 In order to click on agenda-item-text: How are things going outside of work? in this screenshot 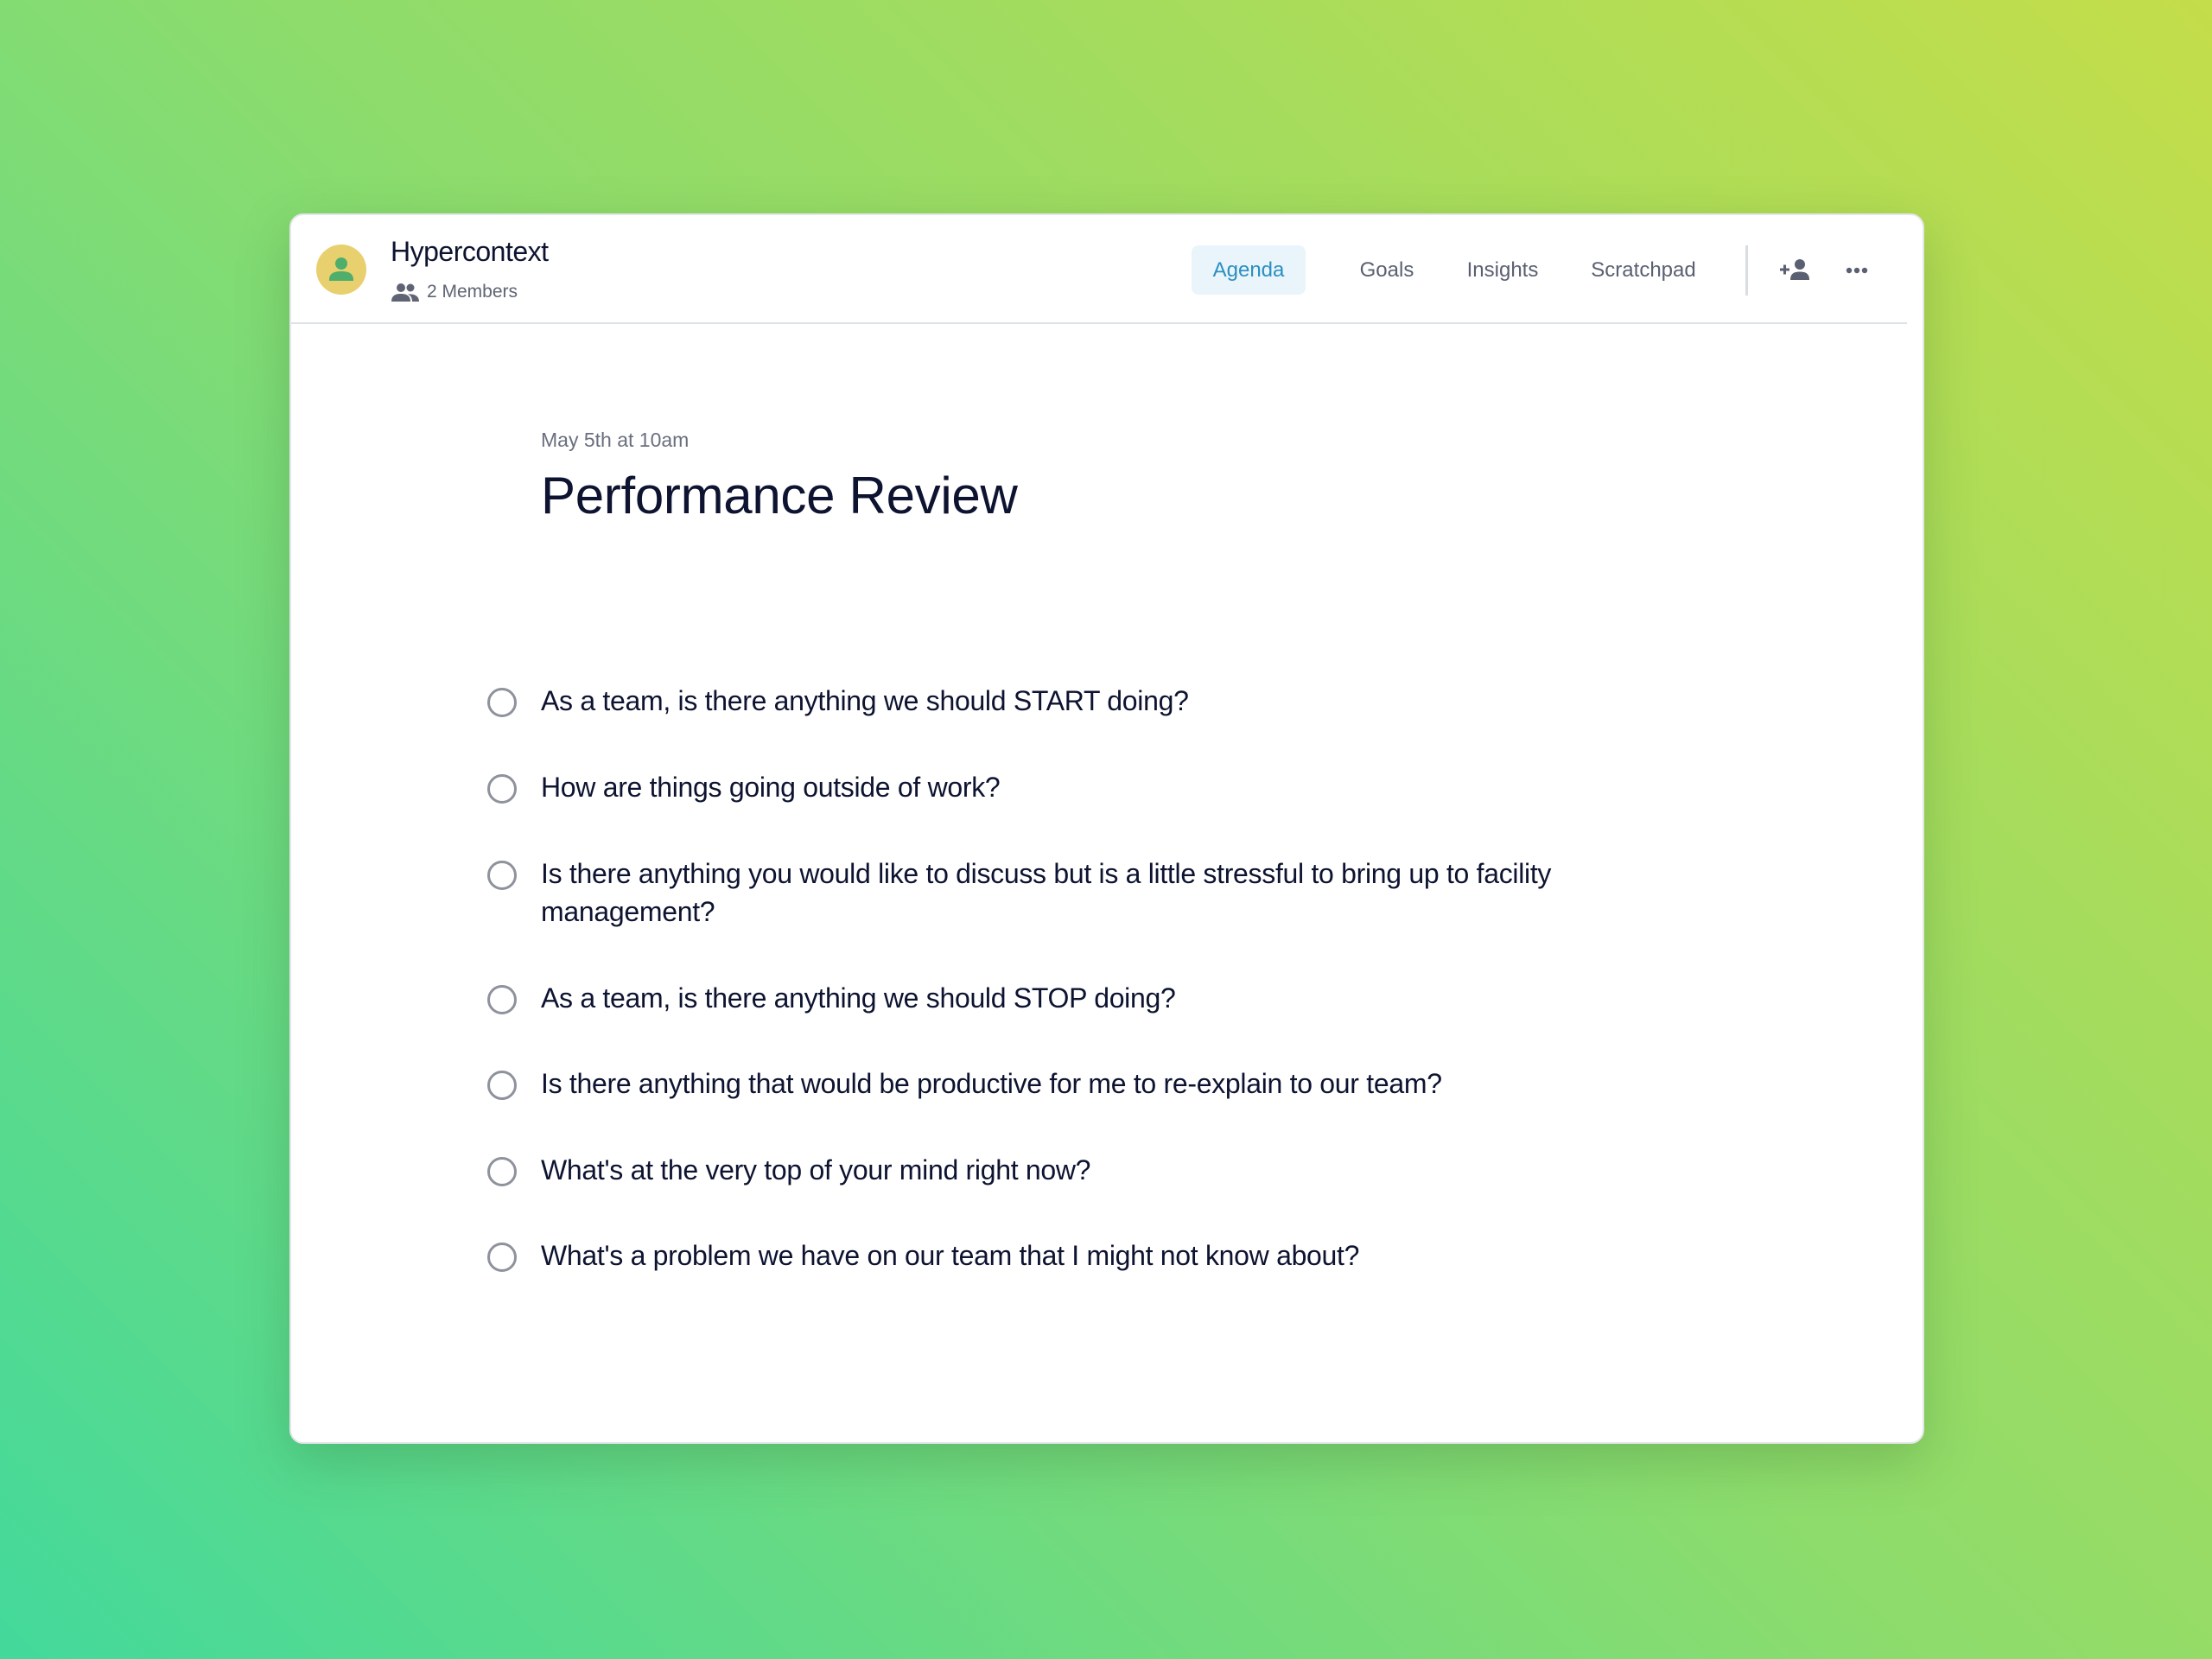, I will do `click(1072, 787)`.